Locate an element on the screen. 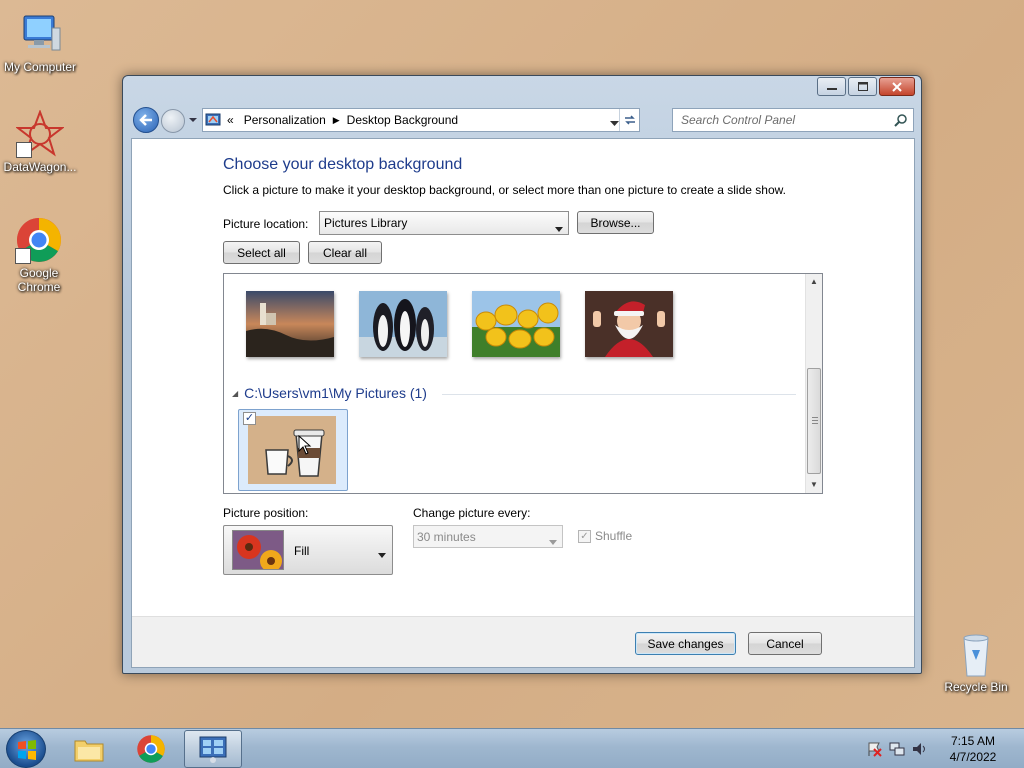 Image resolution: width=1024 pixels, height=768 pixels. caption-buttons is located at coordinates (866, 86).